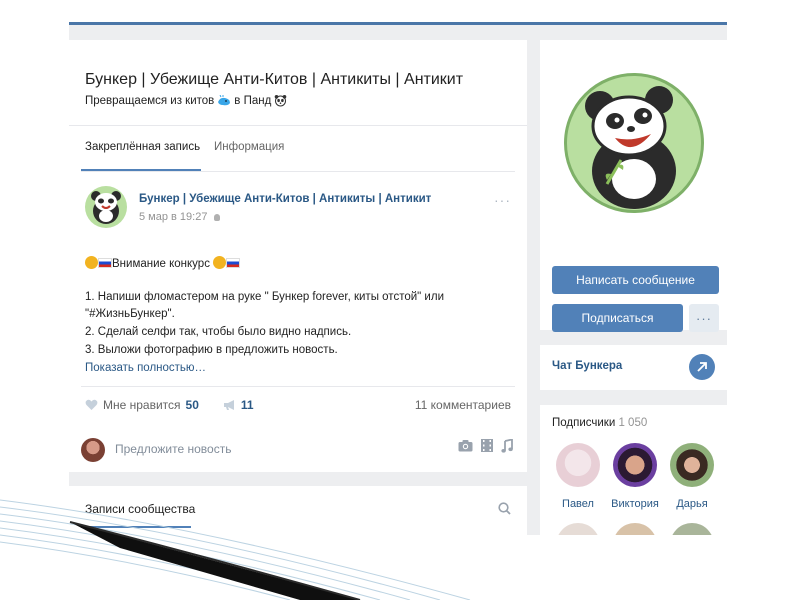 The height and width of the screenshot is (600, 800). Describe the element at coordinates (463, 405) in the screenshot. I see `comments-link: 11 комментариев` at that location.